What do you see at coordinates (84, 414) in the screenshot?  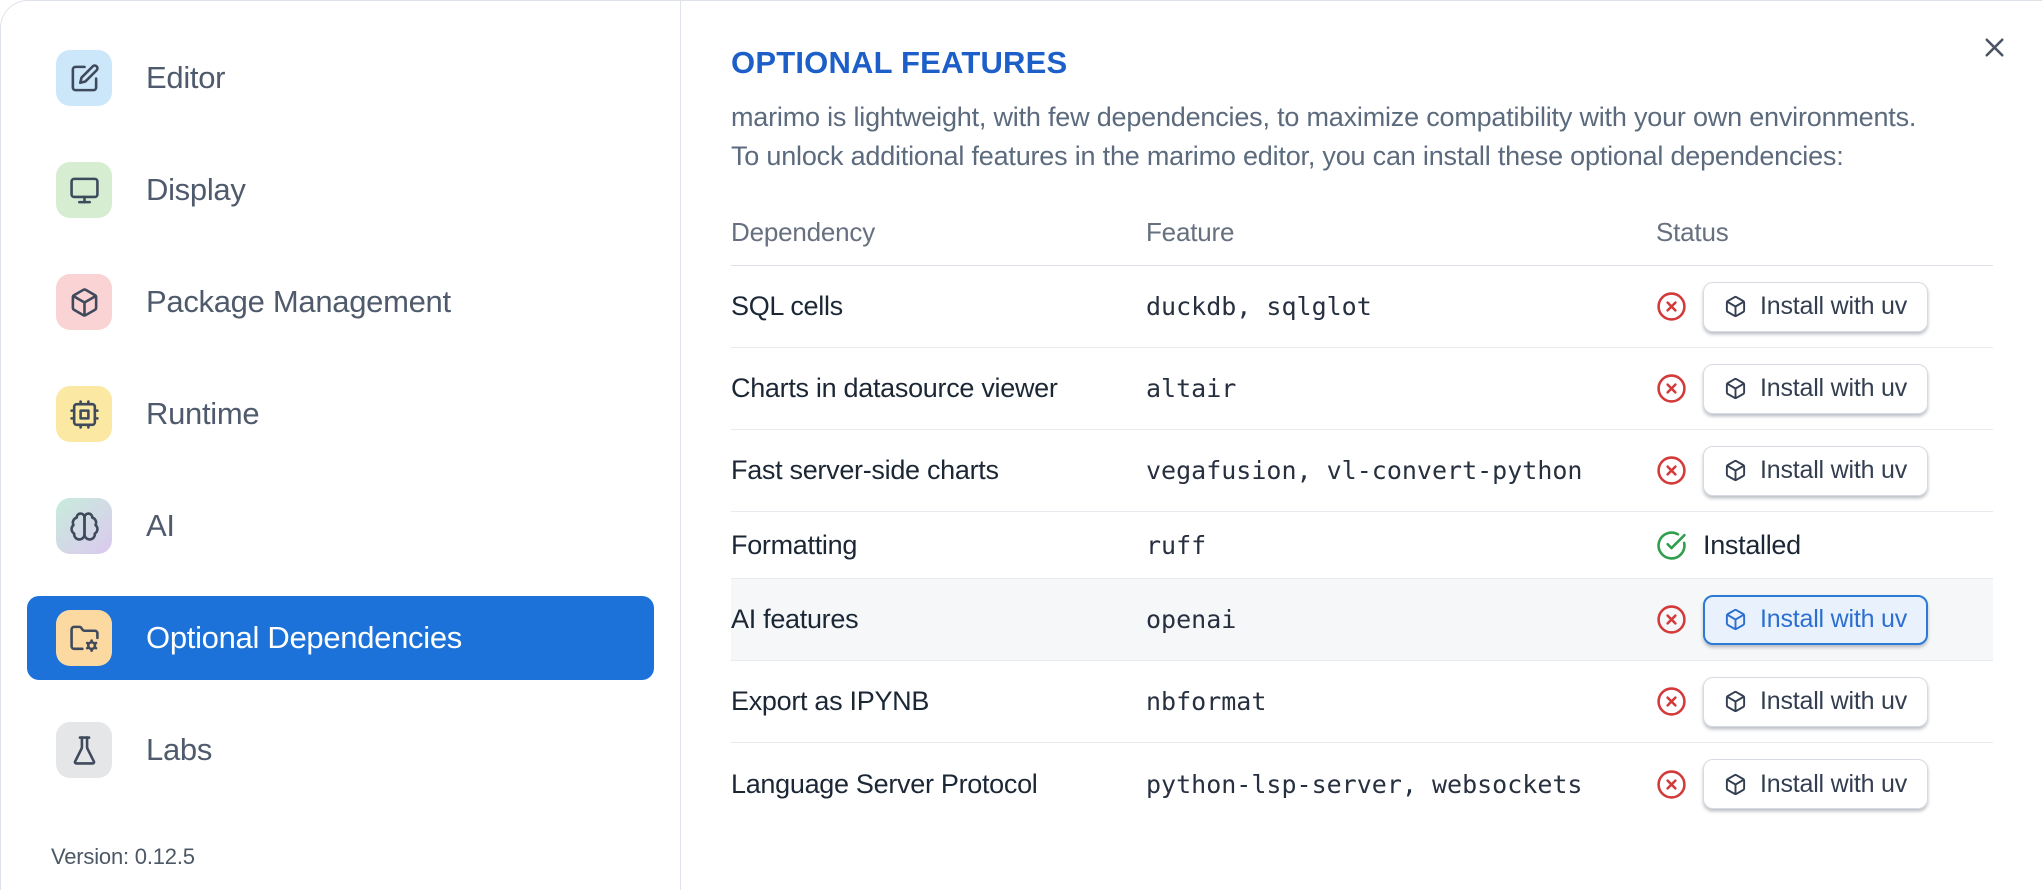 I see `cpu-icon` at bounding box center [84, 414].